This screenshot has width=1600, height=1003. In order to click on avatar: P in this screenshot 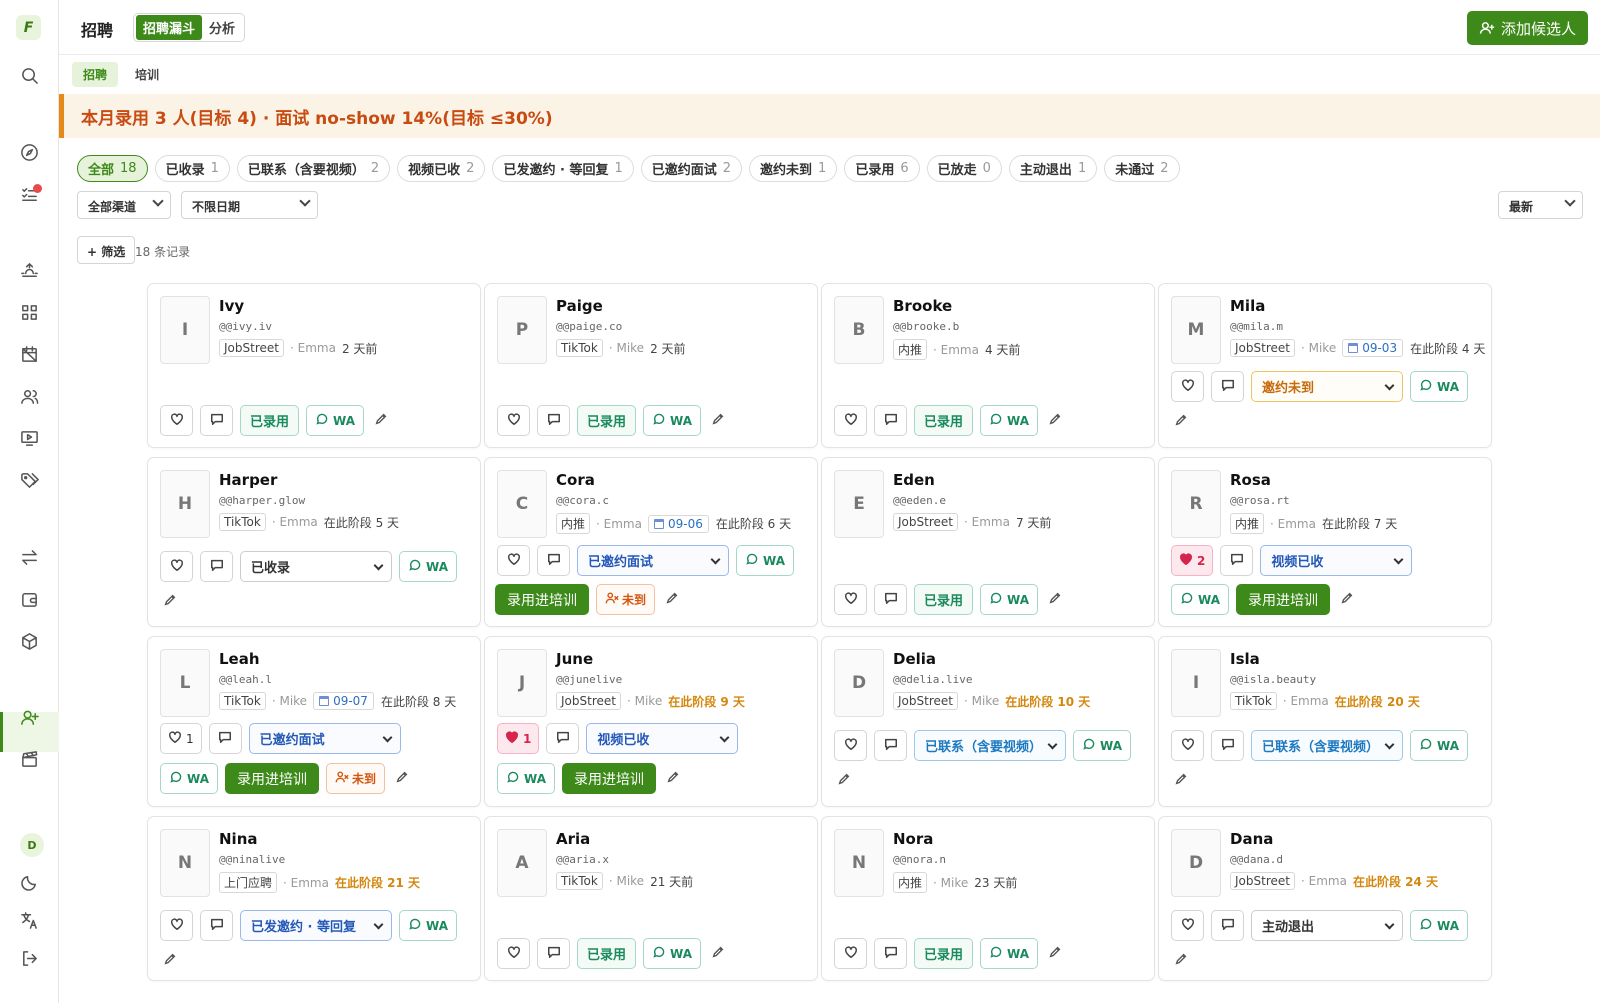, I will do `click(522, 330)`.